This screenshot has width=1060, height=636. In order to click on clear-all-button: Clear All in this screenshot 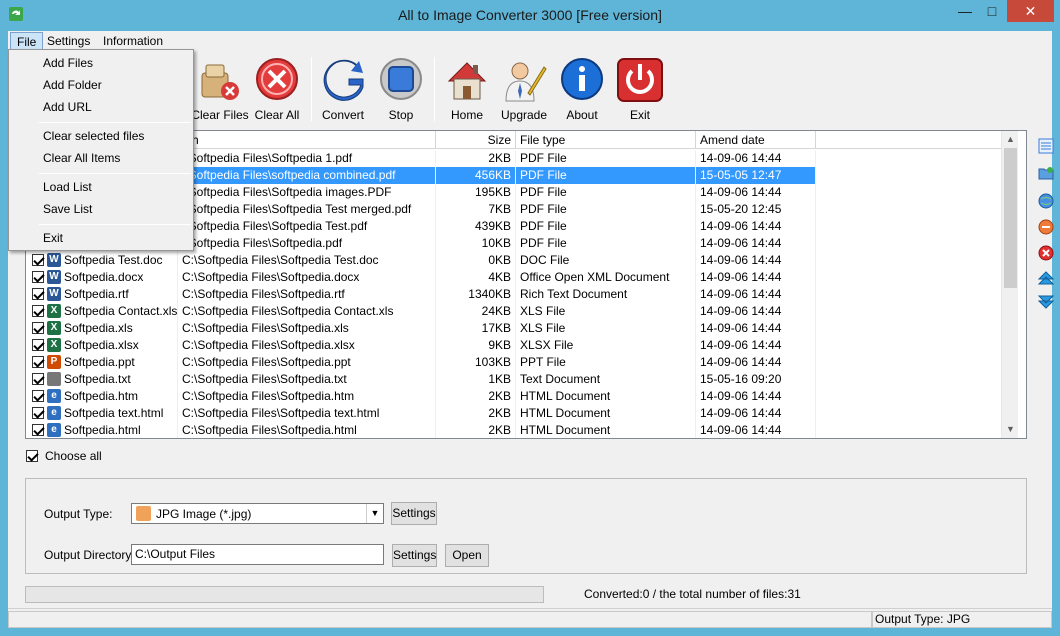, I will do `click(277, 90)`.